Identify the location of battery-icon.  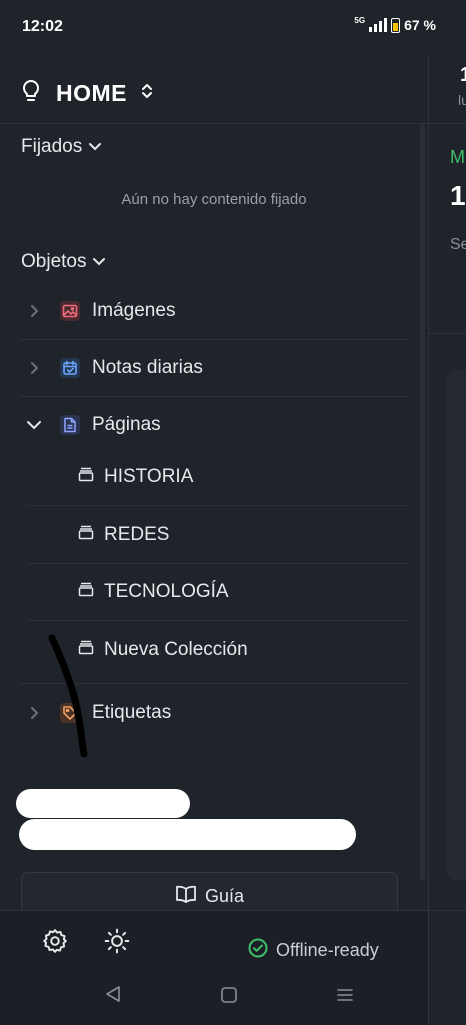
(396, 25).